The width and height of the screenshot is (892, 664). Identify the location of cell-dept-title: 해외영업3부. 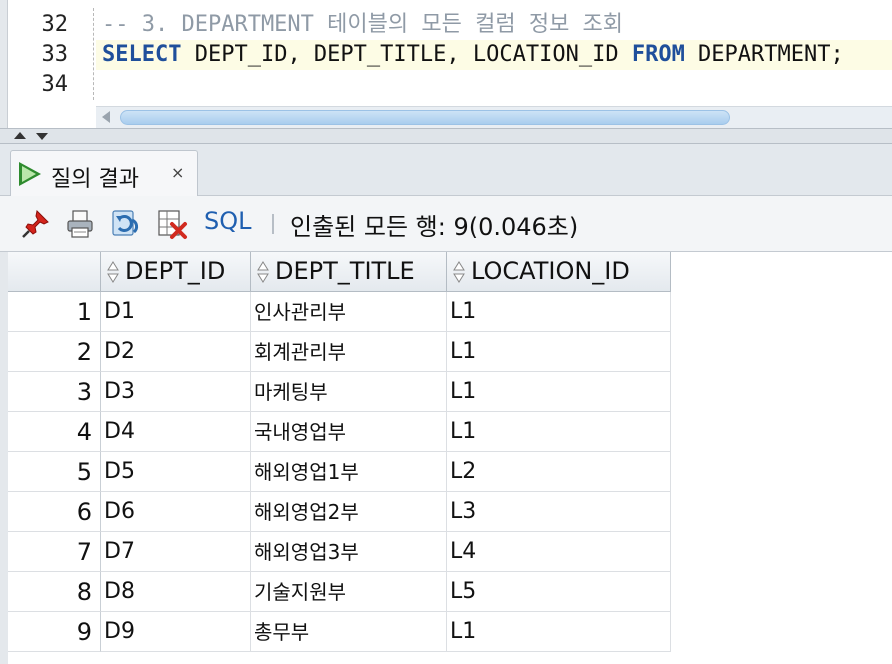
(349, 552).